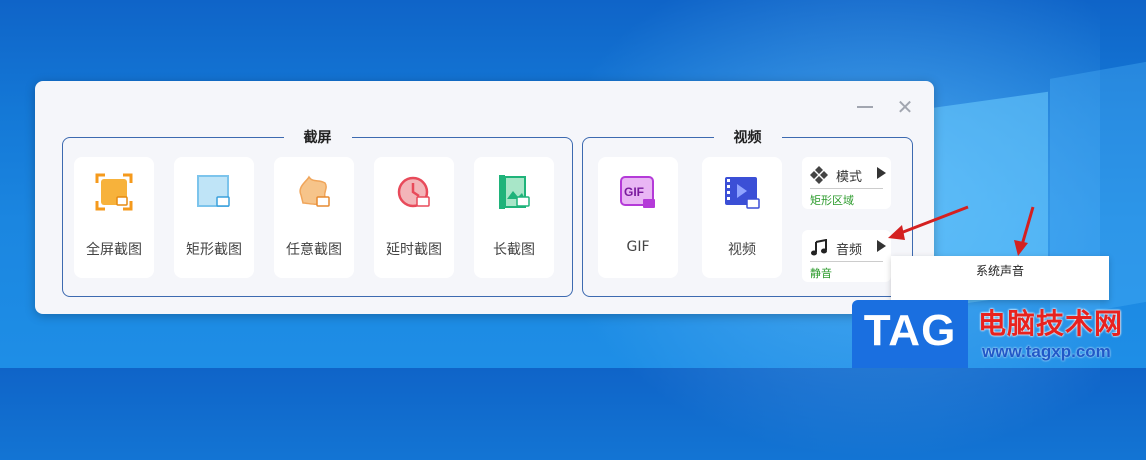 The width and height of the screenshot is (1146, 460). Describe the element at coordinates (1051, 323) in the screenshot. I see `watermark-site-name: 电脑技术网` at that location.